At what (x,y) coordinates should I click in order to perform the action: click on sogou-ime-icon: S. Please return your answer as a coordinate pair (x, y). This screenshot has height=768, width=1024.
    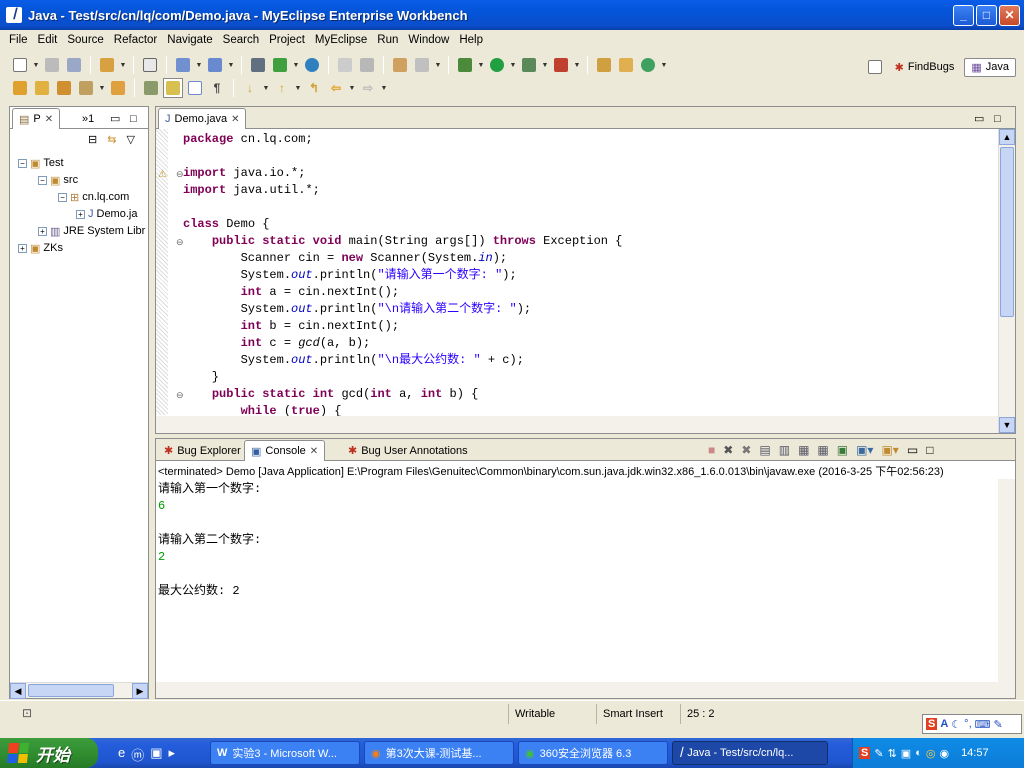
    Looking at the image, I should click on (932, 724).